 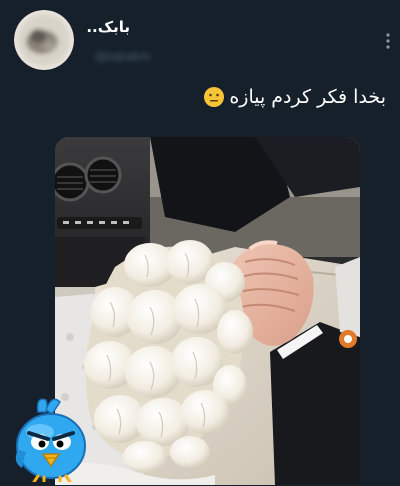 I want to click on tweet-text: بخدا فکر کردم پیازه, so click(x=294, y=97).